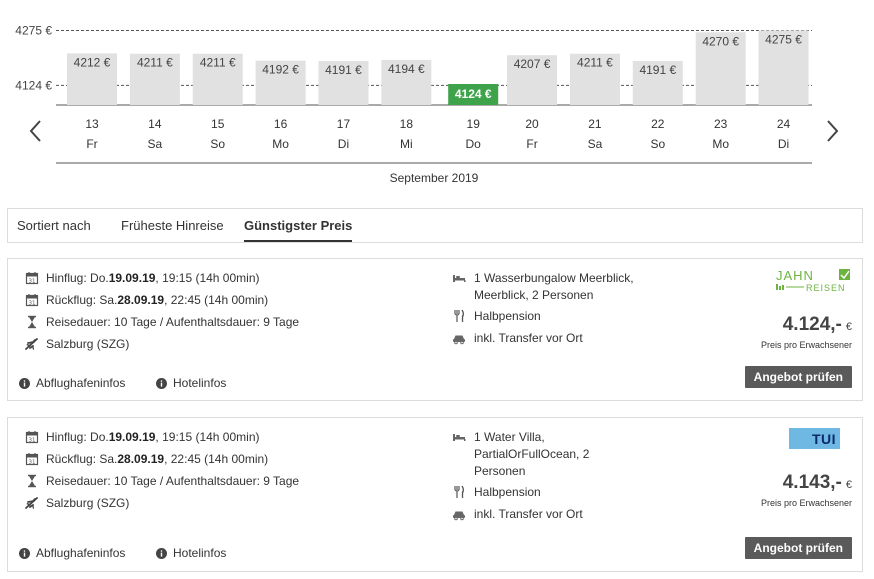 The height and width of the screenshot is (579, 874). Describe the element at coordinates (795, 275) in the screenshot. I see `svg-text: JAHN` at that location.